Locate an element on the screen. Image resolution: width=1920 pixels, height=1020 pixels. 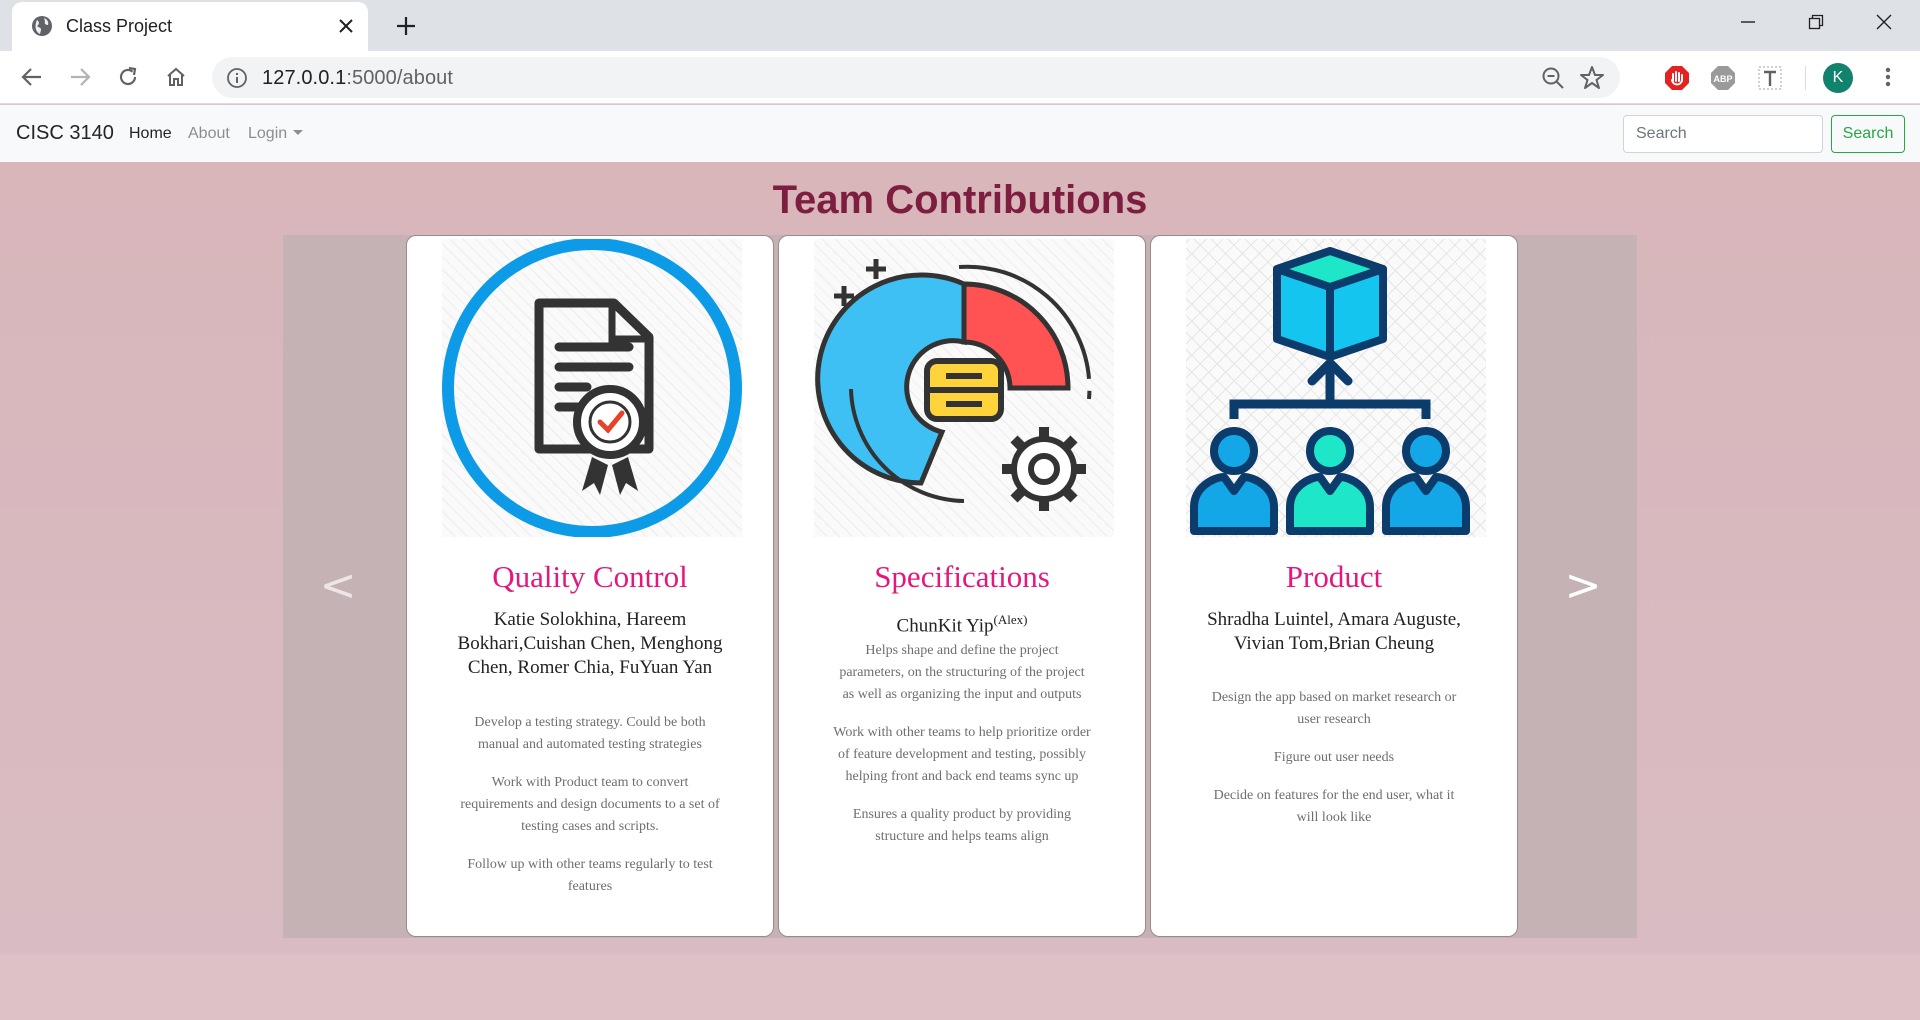
svg-text: ABP is located at coordinates (1722, 79).